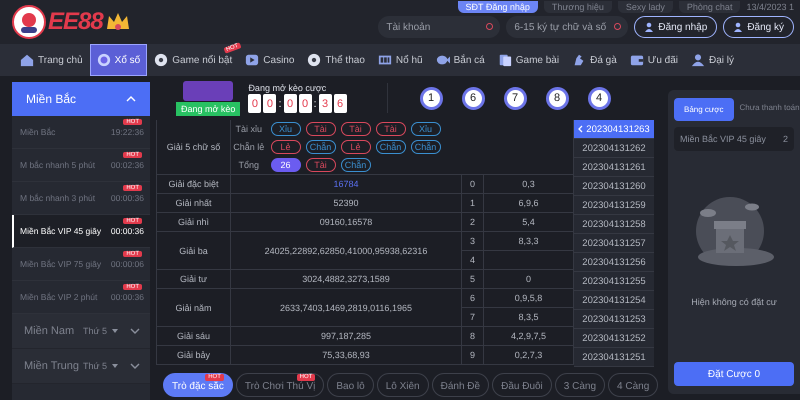  I want to click on nav-tab: Casino, so click(269, 60).